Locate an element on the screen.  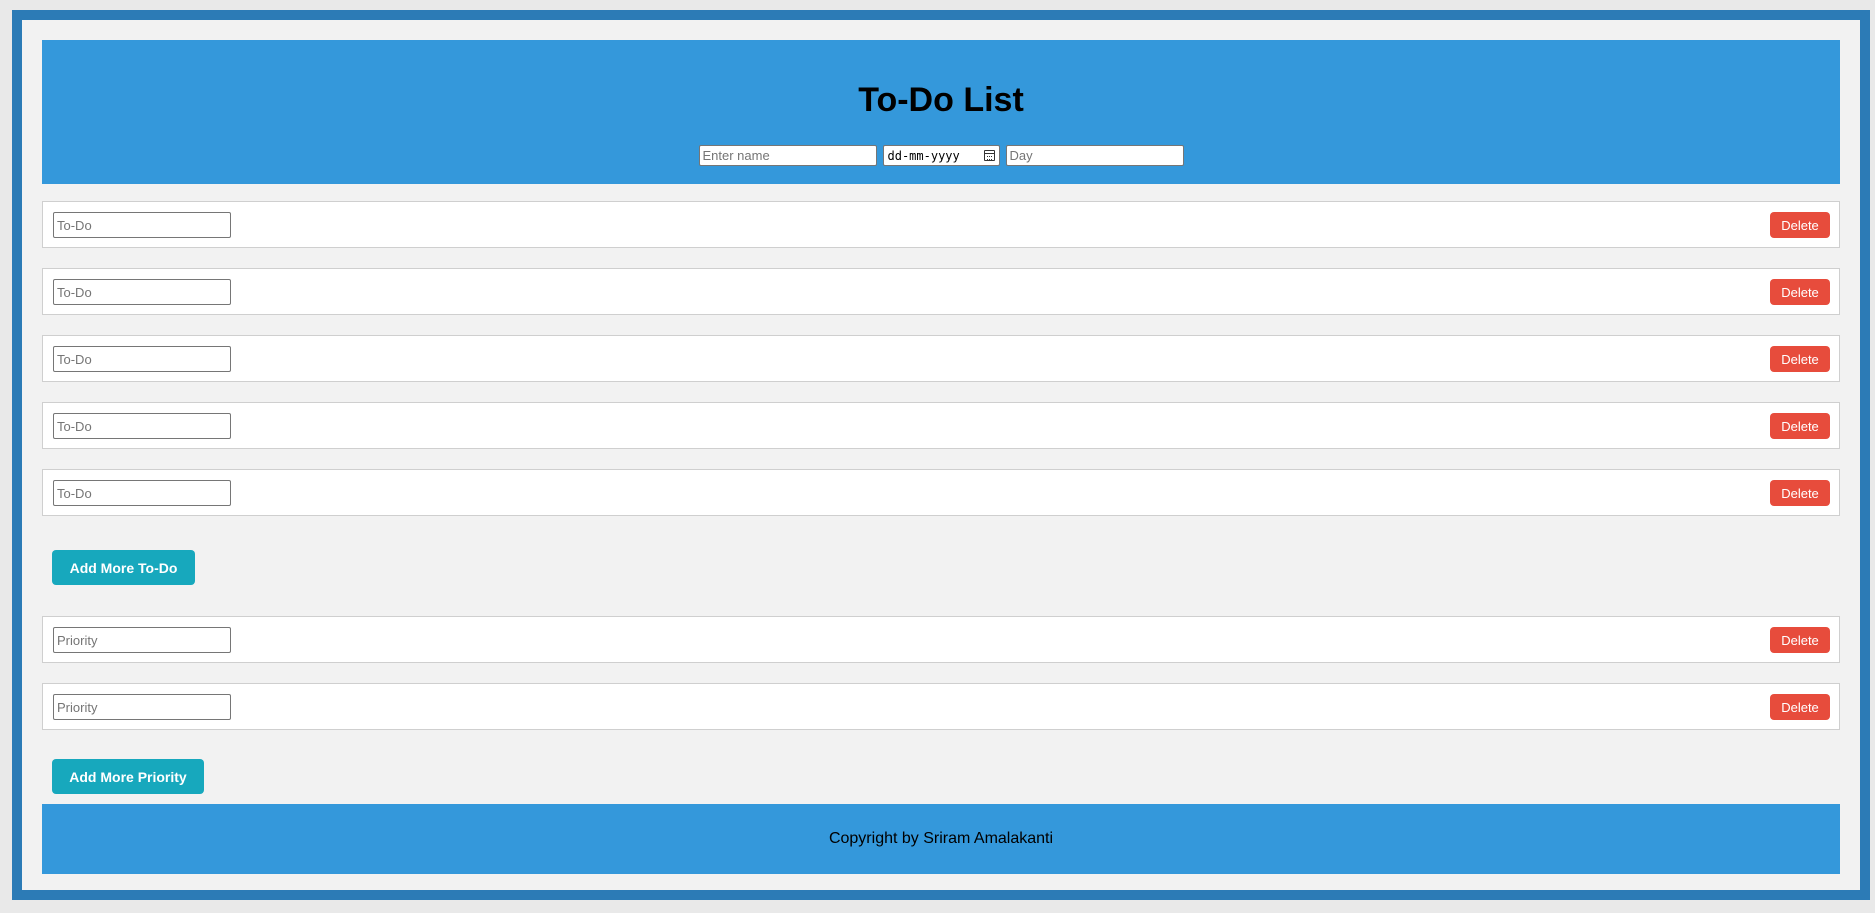
calendar-icon is located at coordinates (989, 155).